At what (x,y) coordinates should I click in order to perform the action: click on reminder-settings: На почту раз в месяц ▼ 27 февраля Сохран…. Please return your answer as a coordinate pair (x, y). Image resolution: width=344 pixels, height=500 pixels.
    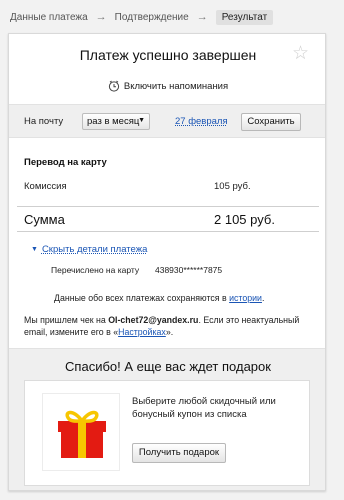
    Looking at the image, I should click on (167, 121).